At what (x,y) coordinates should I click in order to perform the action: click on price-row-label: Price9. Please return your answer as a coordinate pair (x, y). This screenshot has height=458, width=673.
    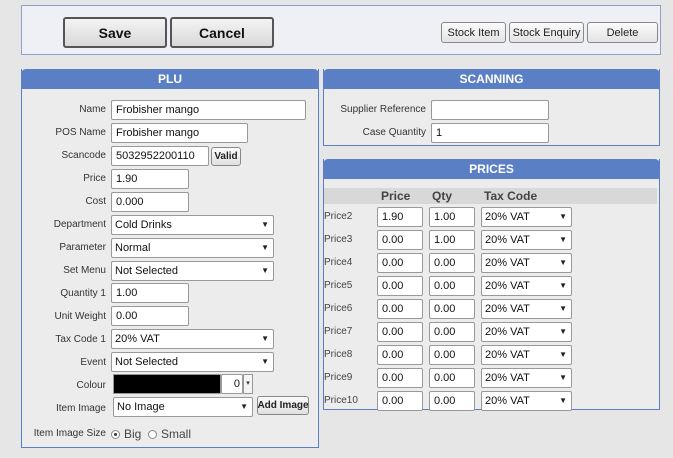
    Looking at the image, I should click on (338, 377).